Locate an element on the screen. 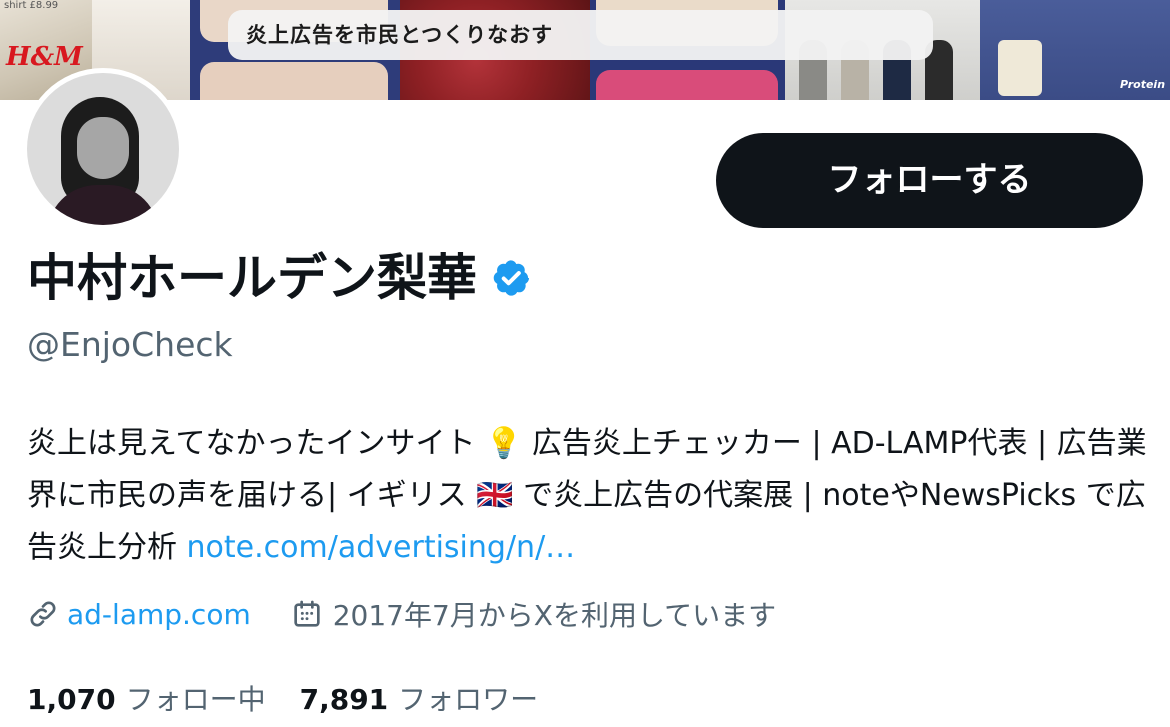 The width and height of the screenshot is (1170, 727). following-label: フォロー中 is located at coordinates (195, 699).